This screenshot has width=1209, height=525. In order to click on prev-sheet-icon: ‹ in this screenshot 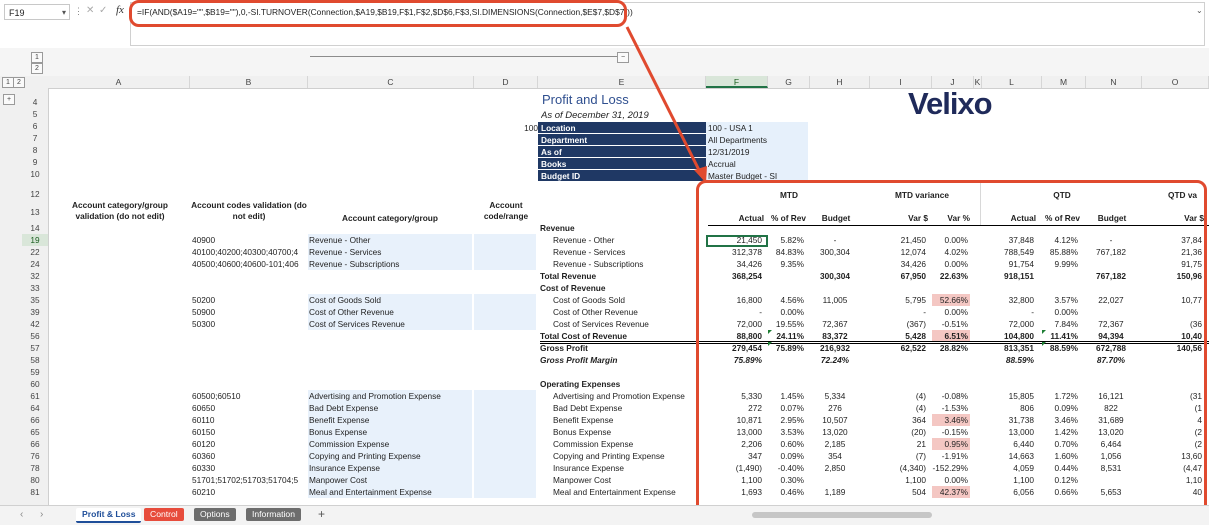, I will do `click(21, 514)`.